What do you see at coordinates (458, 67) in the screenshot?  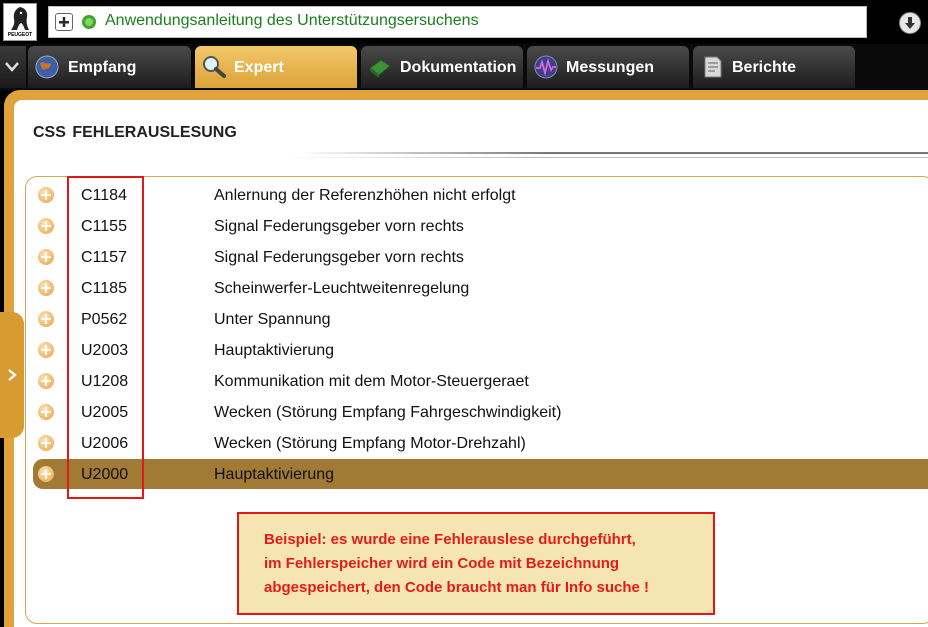 I see `tab-label: Dokumentation` at bounding box center [458, 67].